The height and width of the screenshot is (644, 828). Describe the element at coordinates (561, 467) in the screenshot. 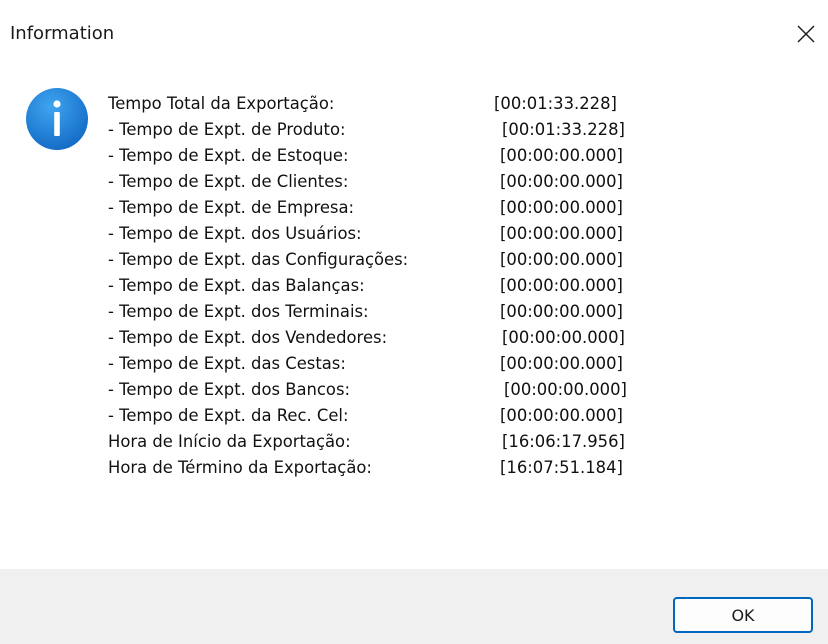

I see `row-value: [16:07:51.184]` at that location.